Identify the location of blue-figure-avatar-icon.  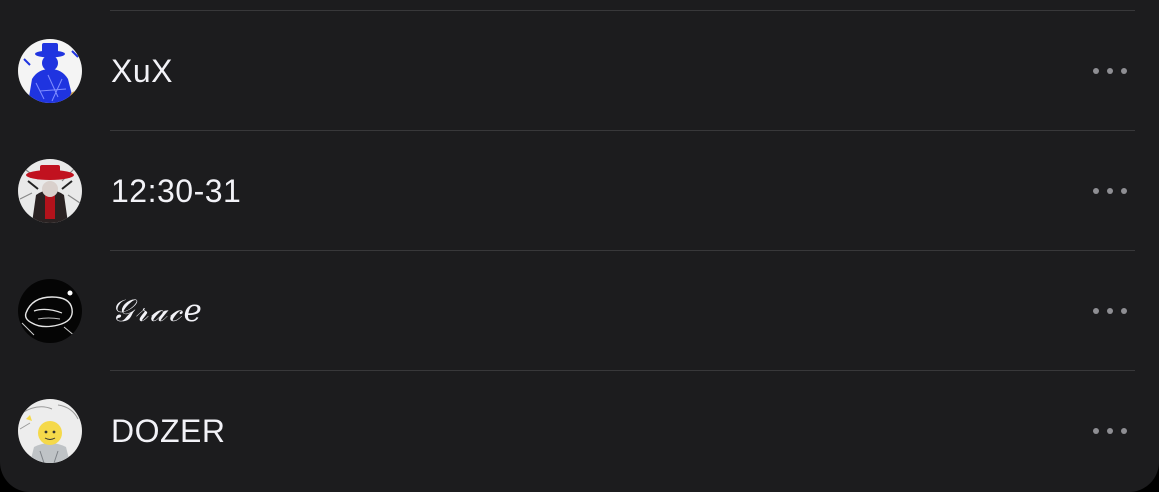
(50, 71).